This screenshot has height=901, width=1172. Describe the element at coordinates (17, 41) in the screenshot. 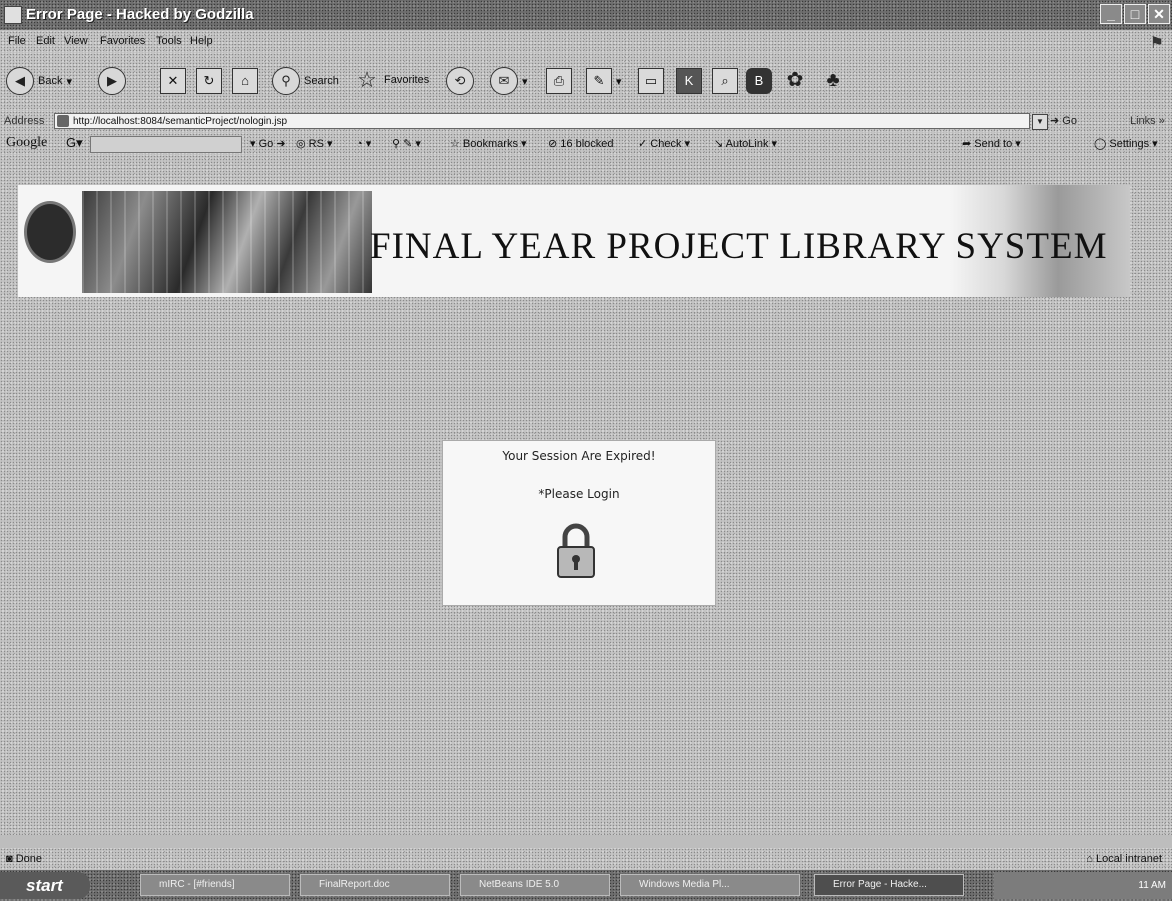

I see `menu-file: File` at that location.